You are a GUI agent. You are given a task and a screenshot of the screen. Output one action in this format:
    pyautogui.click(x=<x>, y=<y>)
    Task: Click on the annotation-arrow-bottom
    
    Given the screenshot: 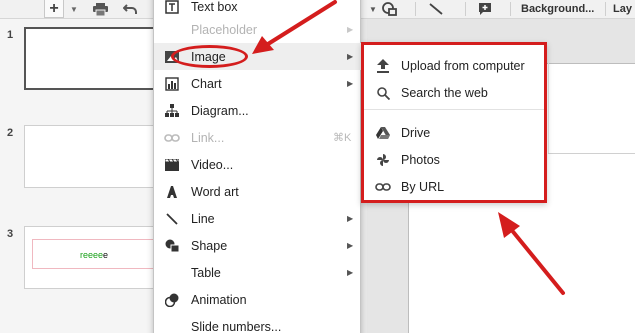 What is the action you would take?
    pyautogui.click(x=531, y=253)
    